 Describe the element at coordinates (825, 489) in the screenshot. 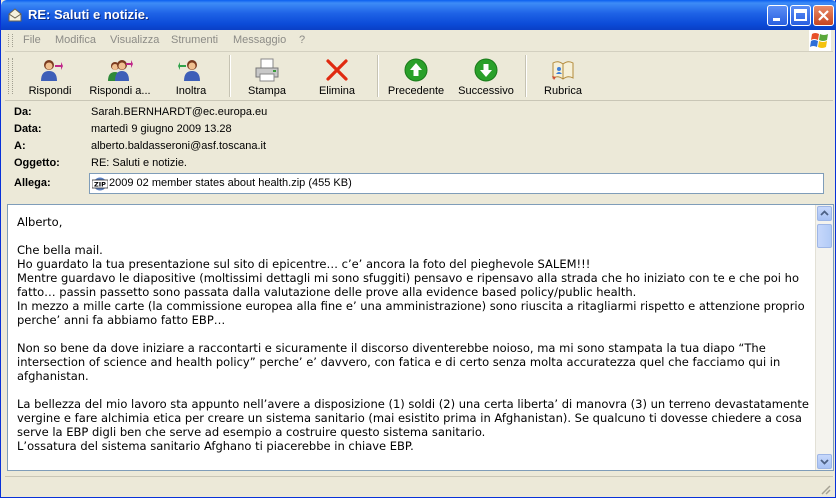

I see `resize-grip-icon` at that location.